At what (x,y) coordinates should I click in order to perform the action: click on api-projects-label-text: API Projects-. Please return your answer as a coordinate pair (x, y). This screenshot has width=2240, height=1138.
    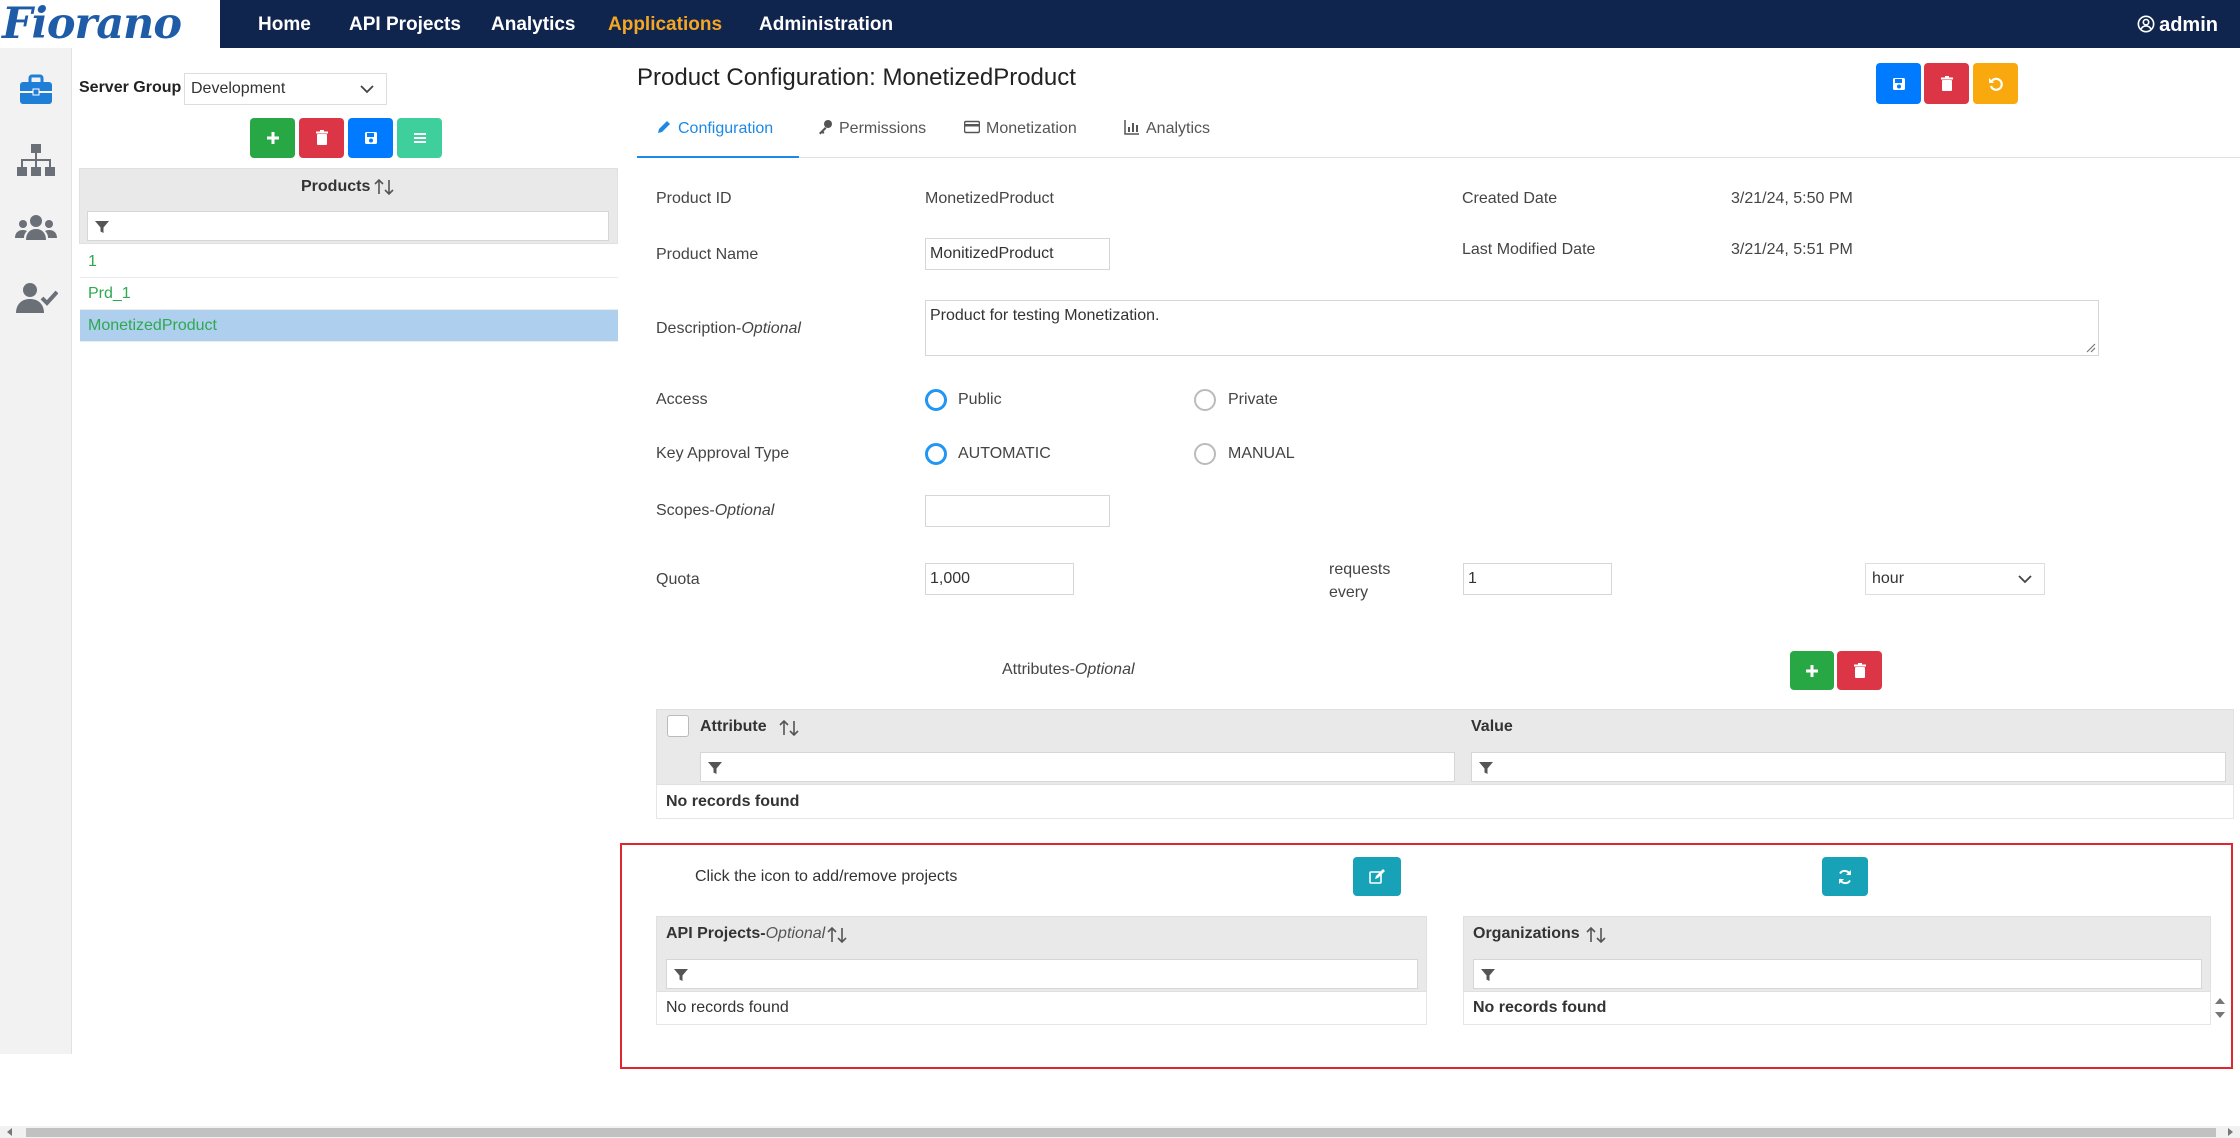
    Looking at the image, I should click on (716, 933).